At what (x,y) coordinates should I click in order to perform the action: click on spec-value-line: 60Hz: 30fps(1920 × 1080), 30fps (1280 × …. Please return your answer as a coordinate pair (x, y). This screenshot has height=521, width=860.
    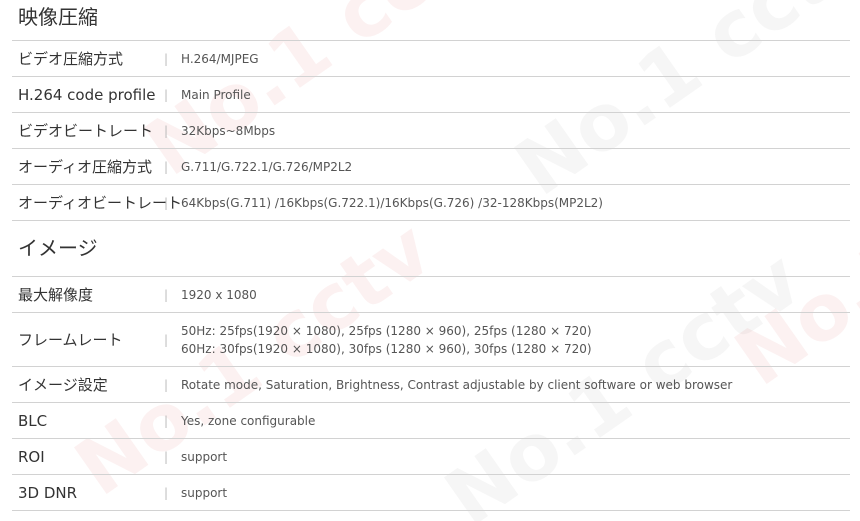
    Looking at the image, I should click on (386, 348).